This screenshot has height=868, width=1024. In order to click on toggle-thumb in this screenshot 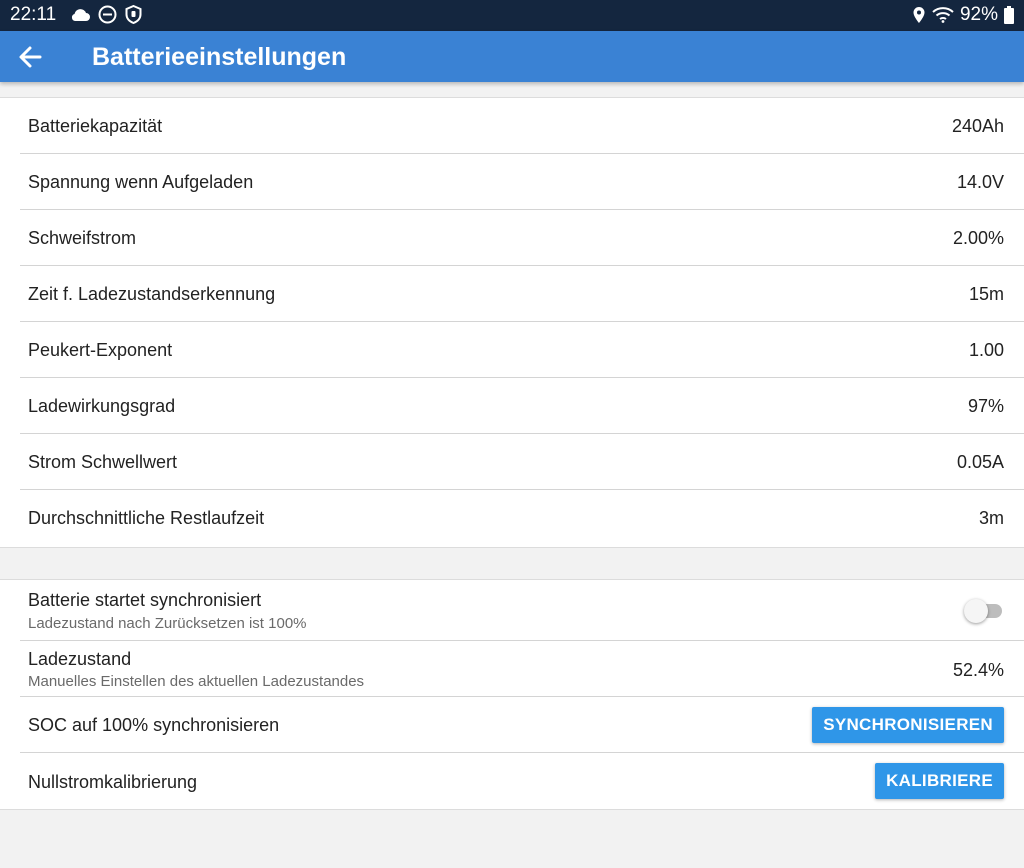, I will do `click(976, 611)`.